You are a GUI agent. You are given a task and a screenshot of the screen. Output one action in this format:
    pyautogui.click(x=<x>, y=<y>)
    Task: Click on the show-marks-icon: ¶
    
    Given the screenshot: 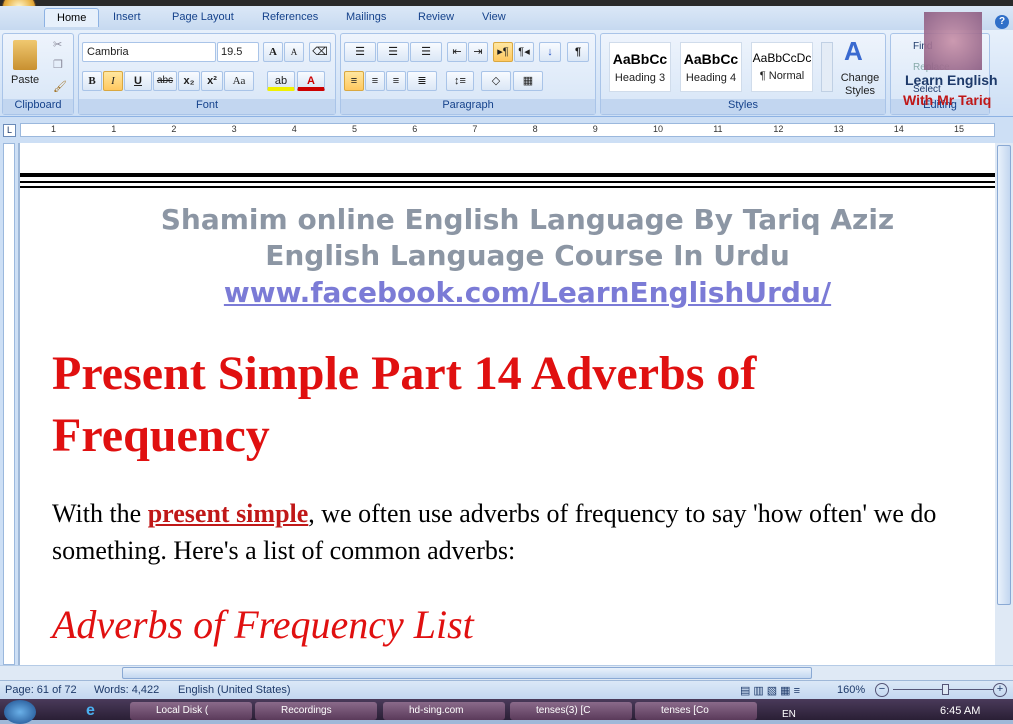 What is the action you would take?
    pyautogui.click(x=578, y=52)
    